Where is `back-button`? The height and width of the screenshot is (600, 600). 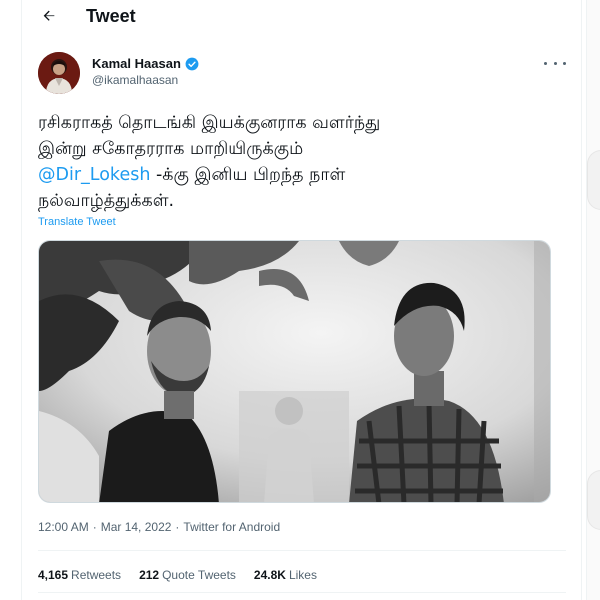 back-button is located at coordinates (49, 16).